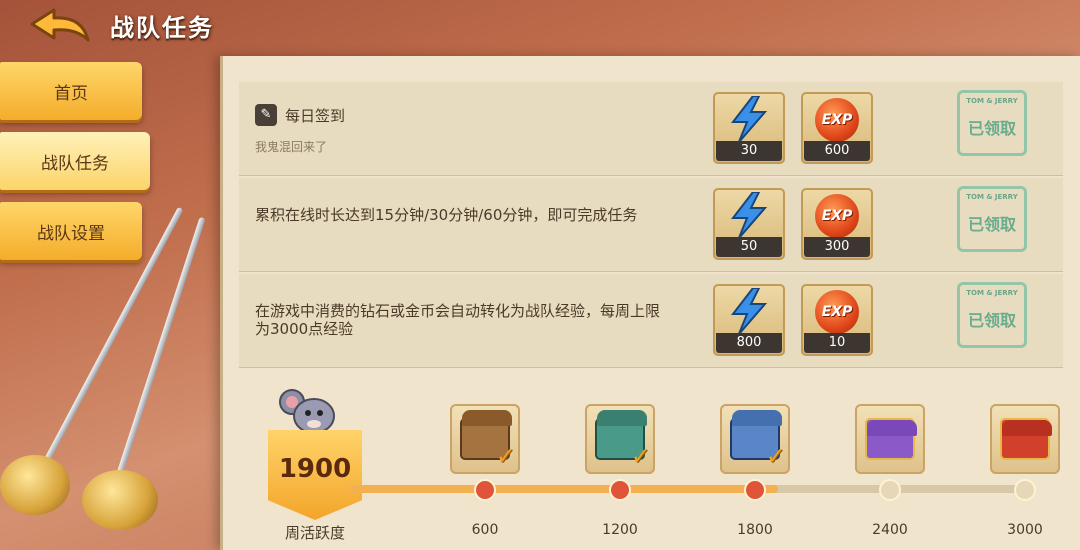  I want to click on milestone-label: 2400, so click(890, 530).